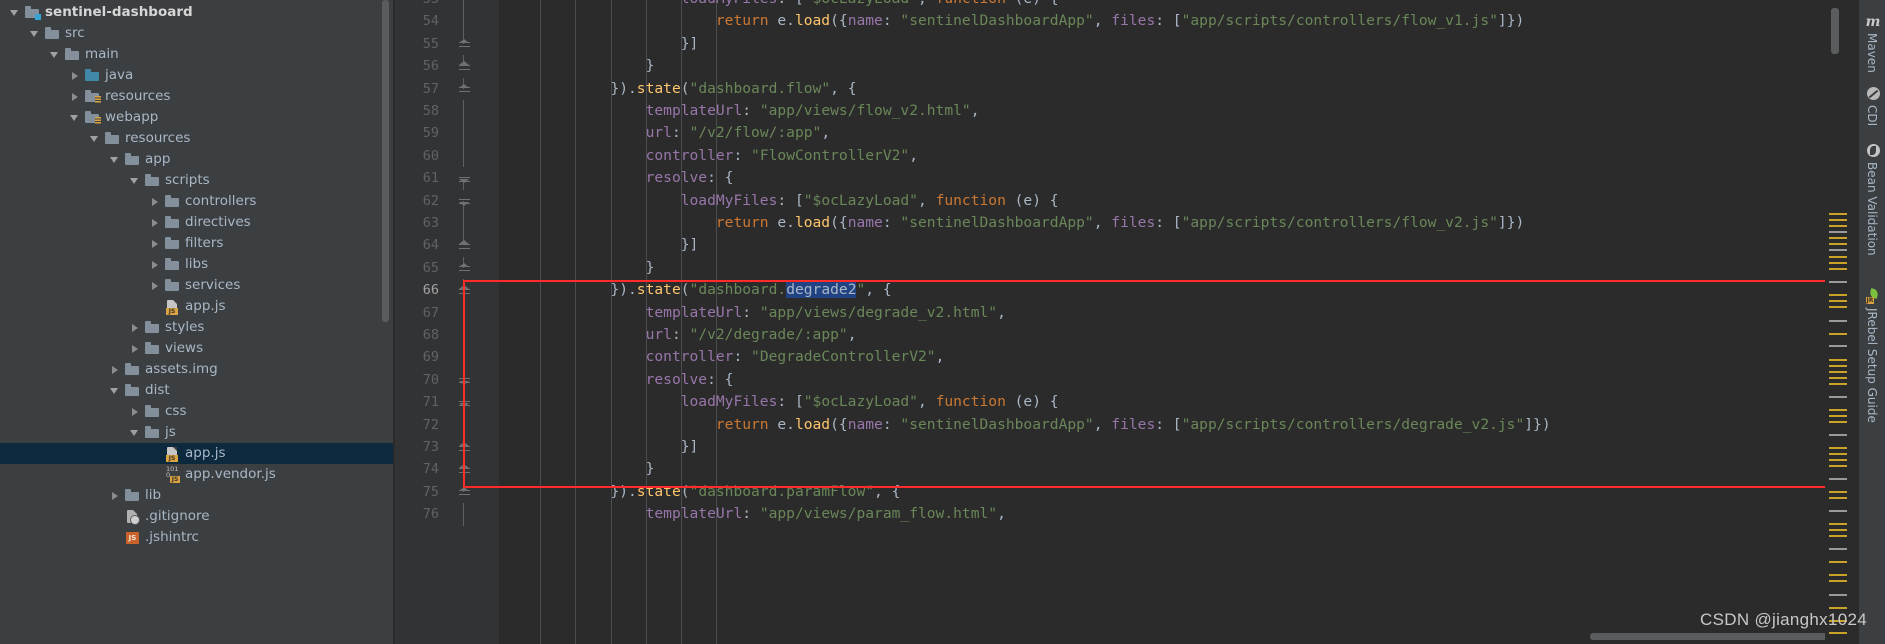 Image resolution: width=1885 pixels, height=644 pixels. I want to click on tree-item-styles: styles, so click(197, 327).